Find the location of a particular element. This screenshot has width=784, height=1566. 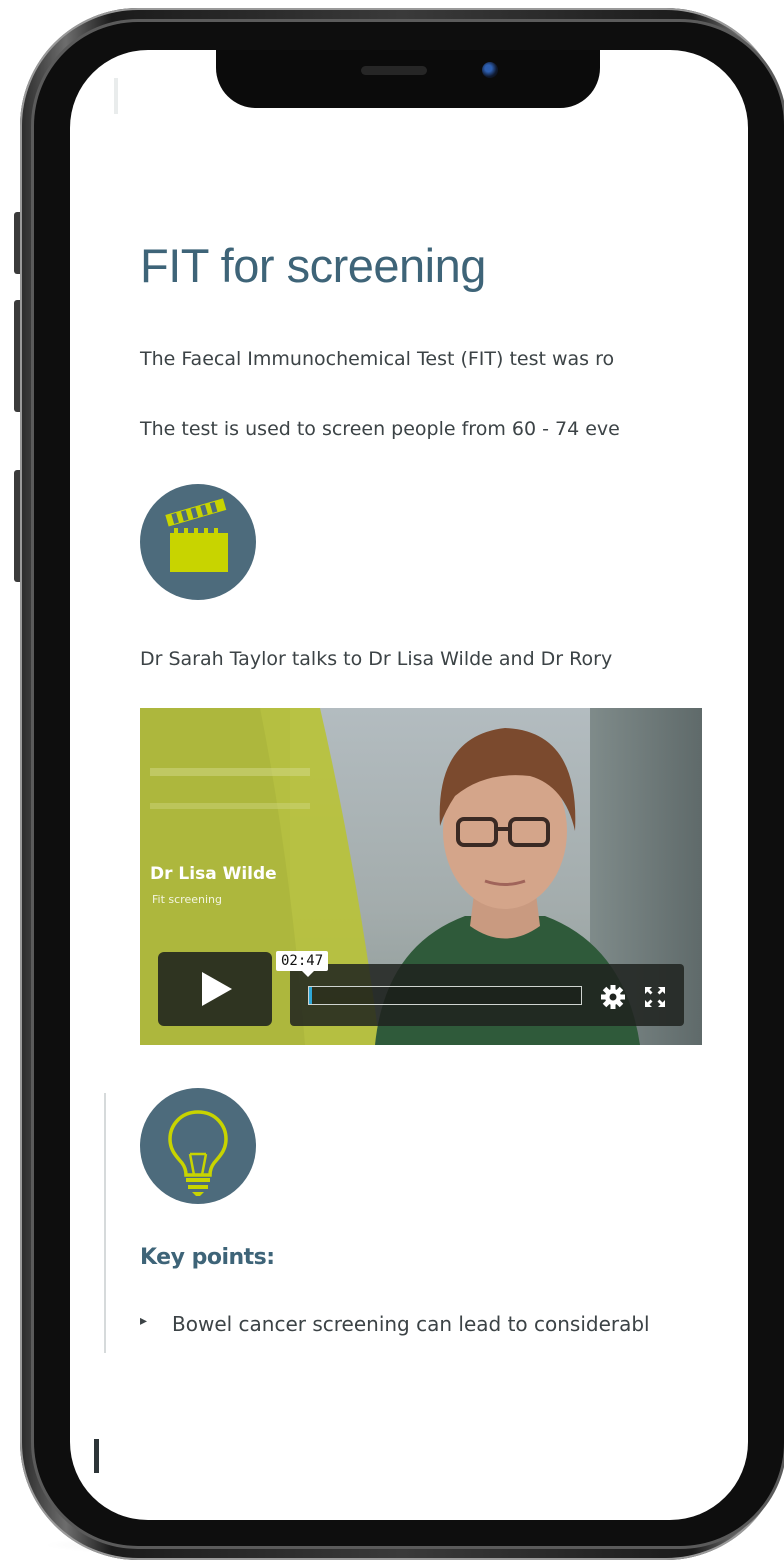

speaker-name: Dr Lisa Wilde is located at coordinates (213, 874).